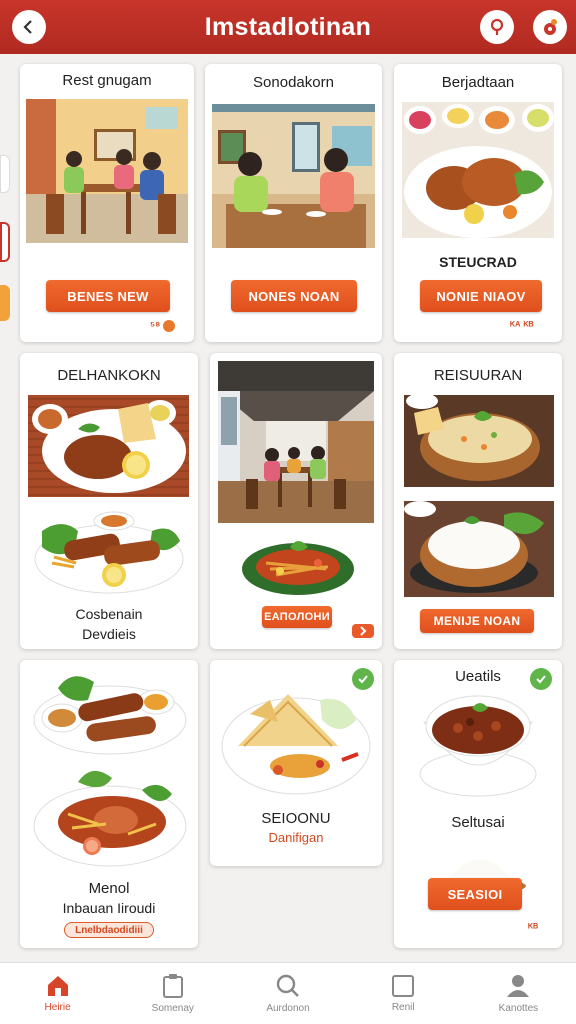  I want to click on steamed-rice-bowl-image, so click(479, 549).